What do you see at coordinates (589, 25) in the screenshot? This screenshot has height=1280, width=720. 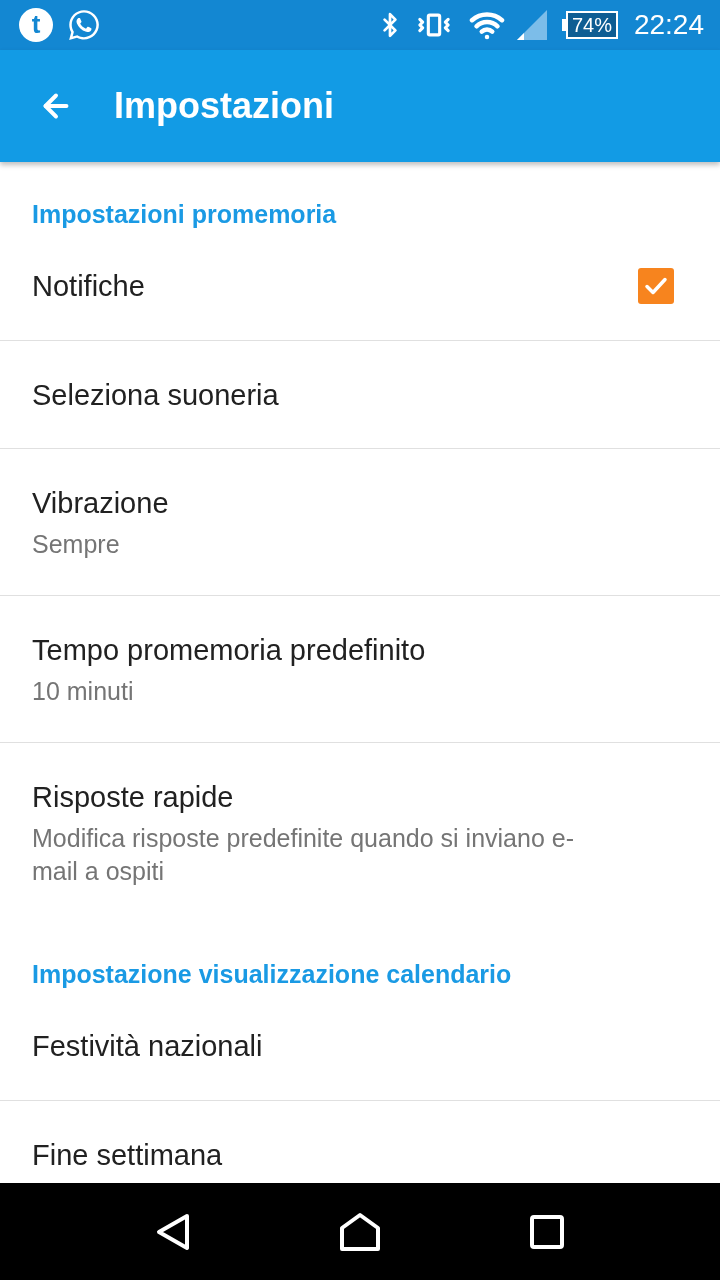 I see `battery-indicator: 74%` at bounding box center [589, 25].